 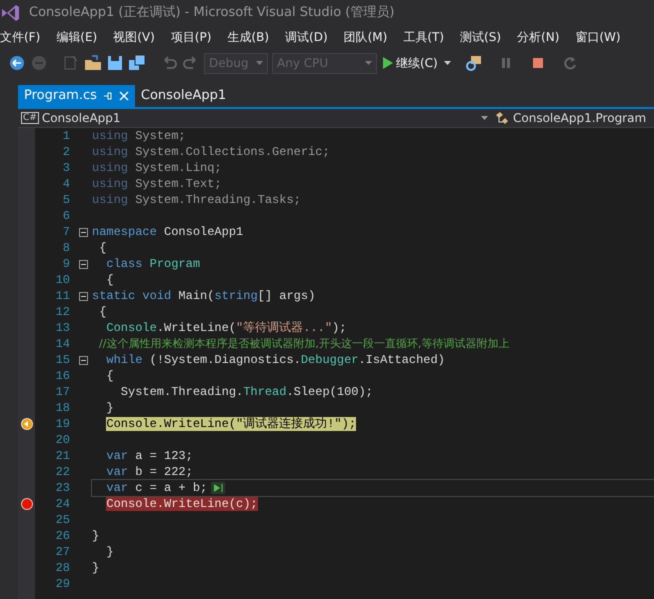 What do you see at coordinates (196, 200) in the screenshot?
I see `code-line: using System.Threading.Tasks;` at bounding box center [196, 200].